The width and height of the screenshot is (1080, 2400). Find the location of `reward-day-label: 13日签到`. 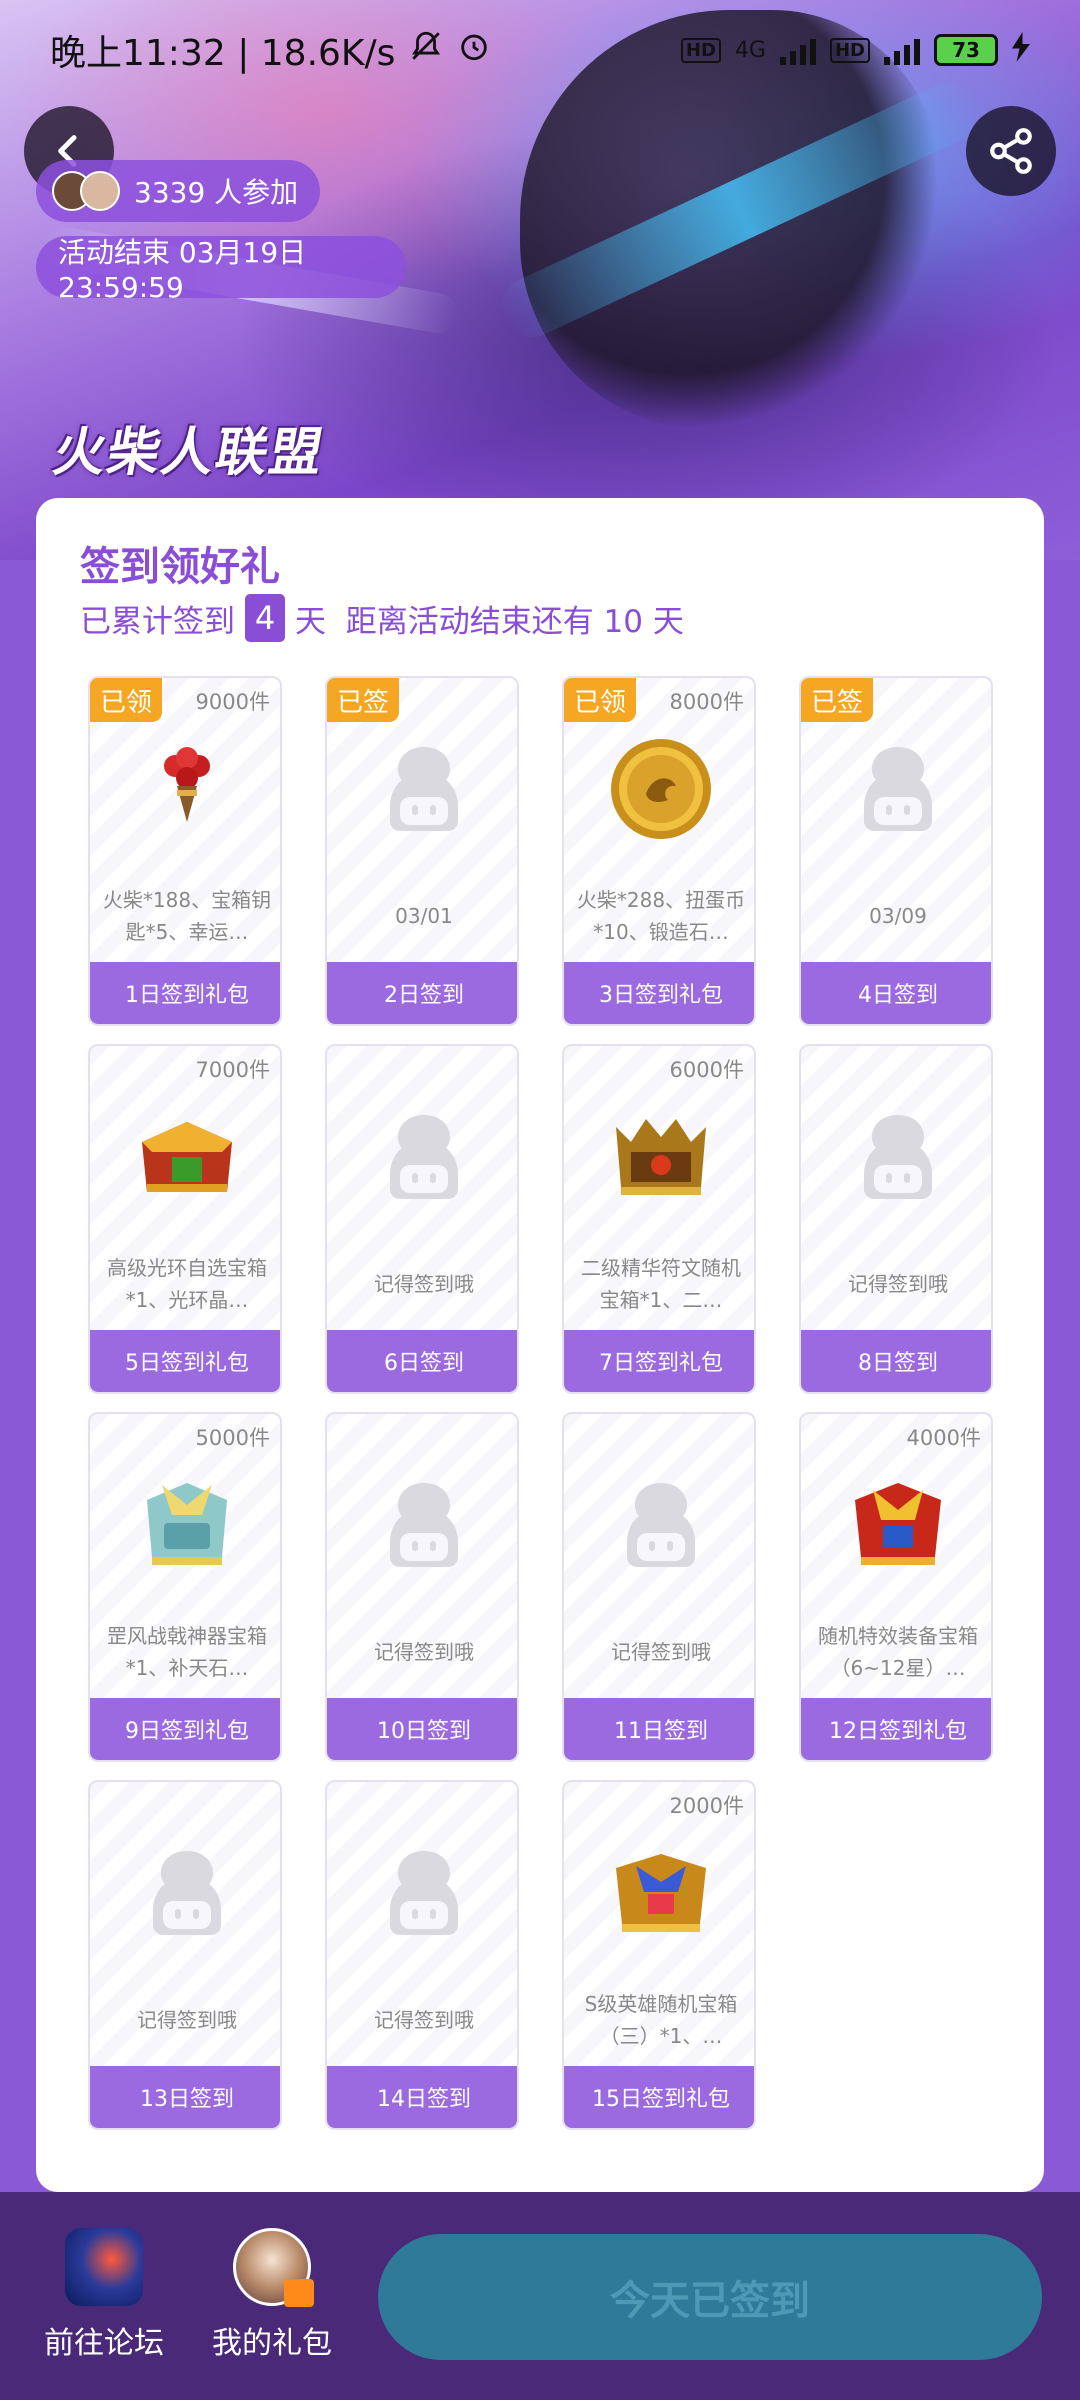

reward-day-label: 13日签到 is located at coordinates (185, 2097).